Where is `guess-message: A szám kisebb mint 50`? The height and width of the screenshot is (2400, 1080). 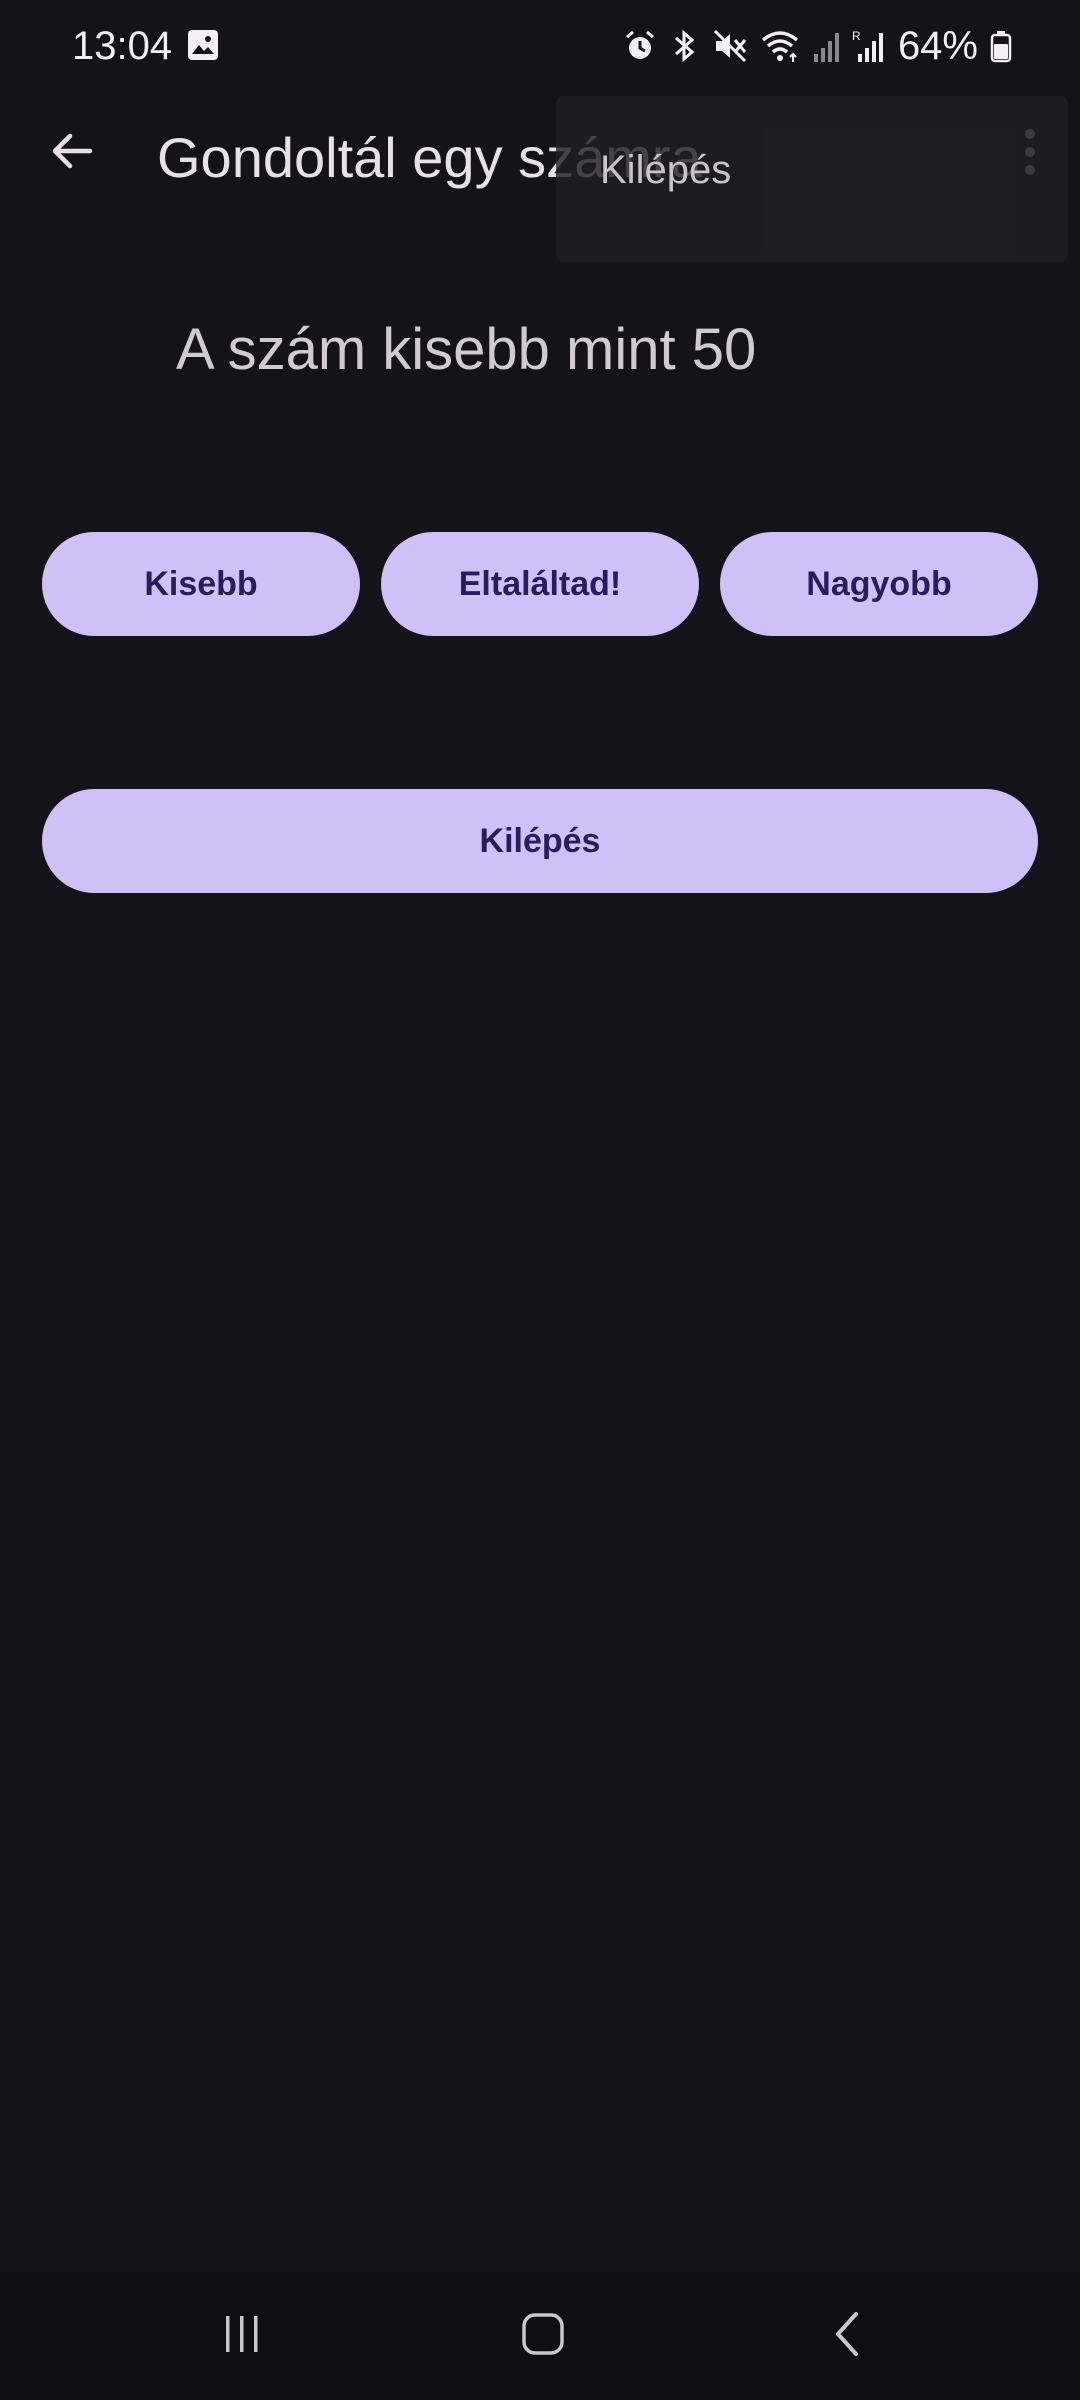
guess-message: A szám kisebb mint 50 is located at coordinates (466, 349).